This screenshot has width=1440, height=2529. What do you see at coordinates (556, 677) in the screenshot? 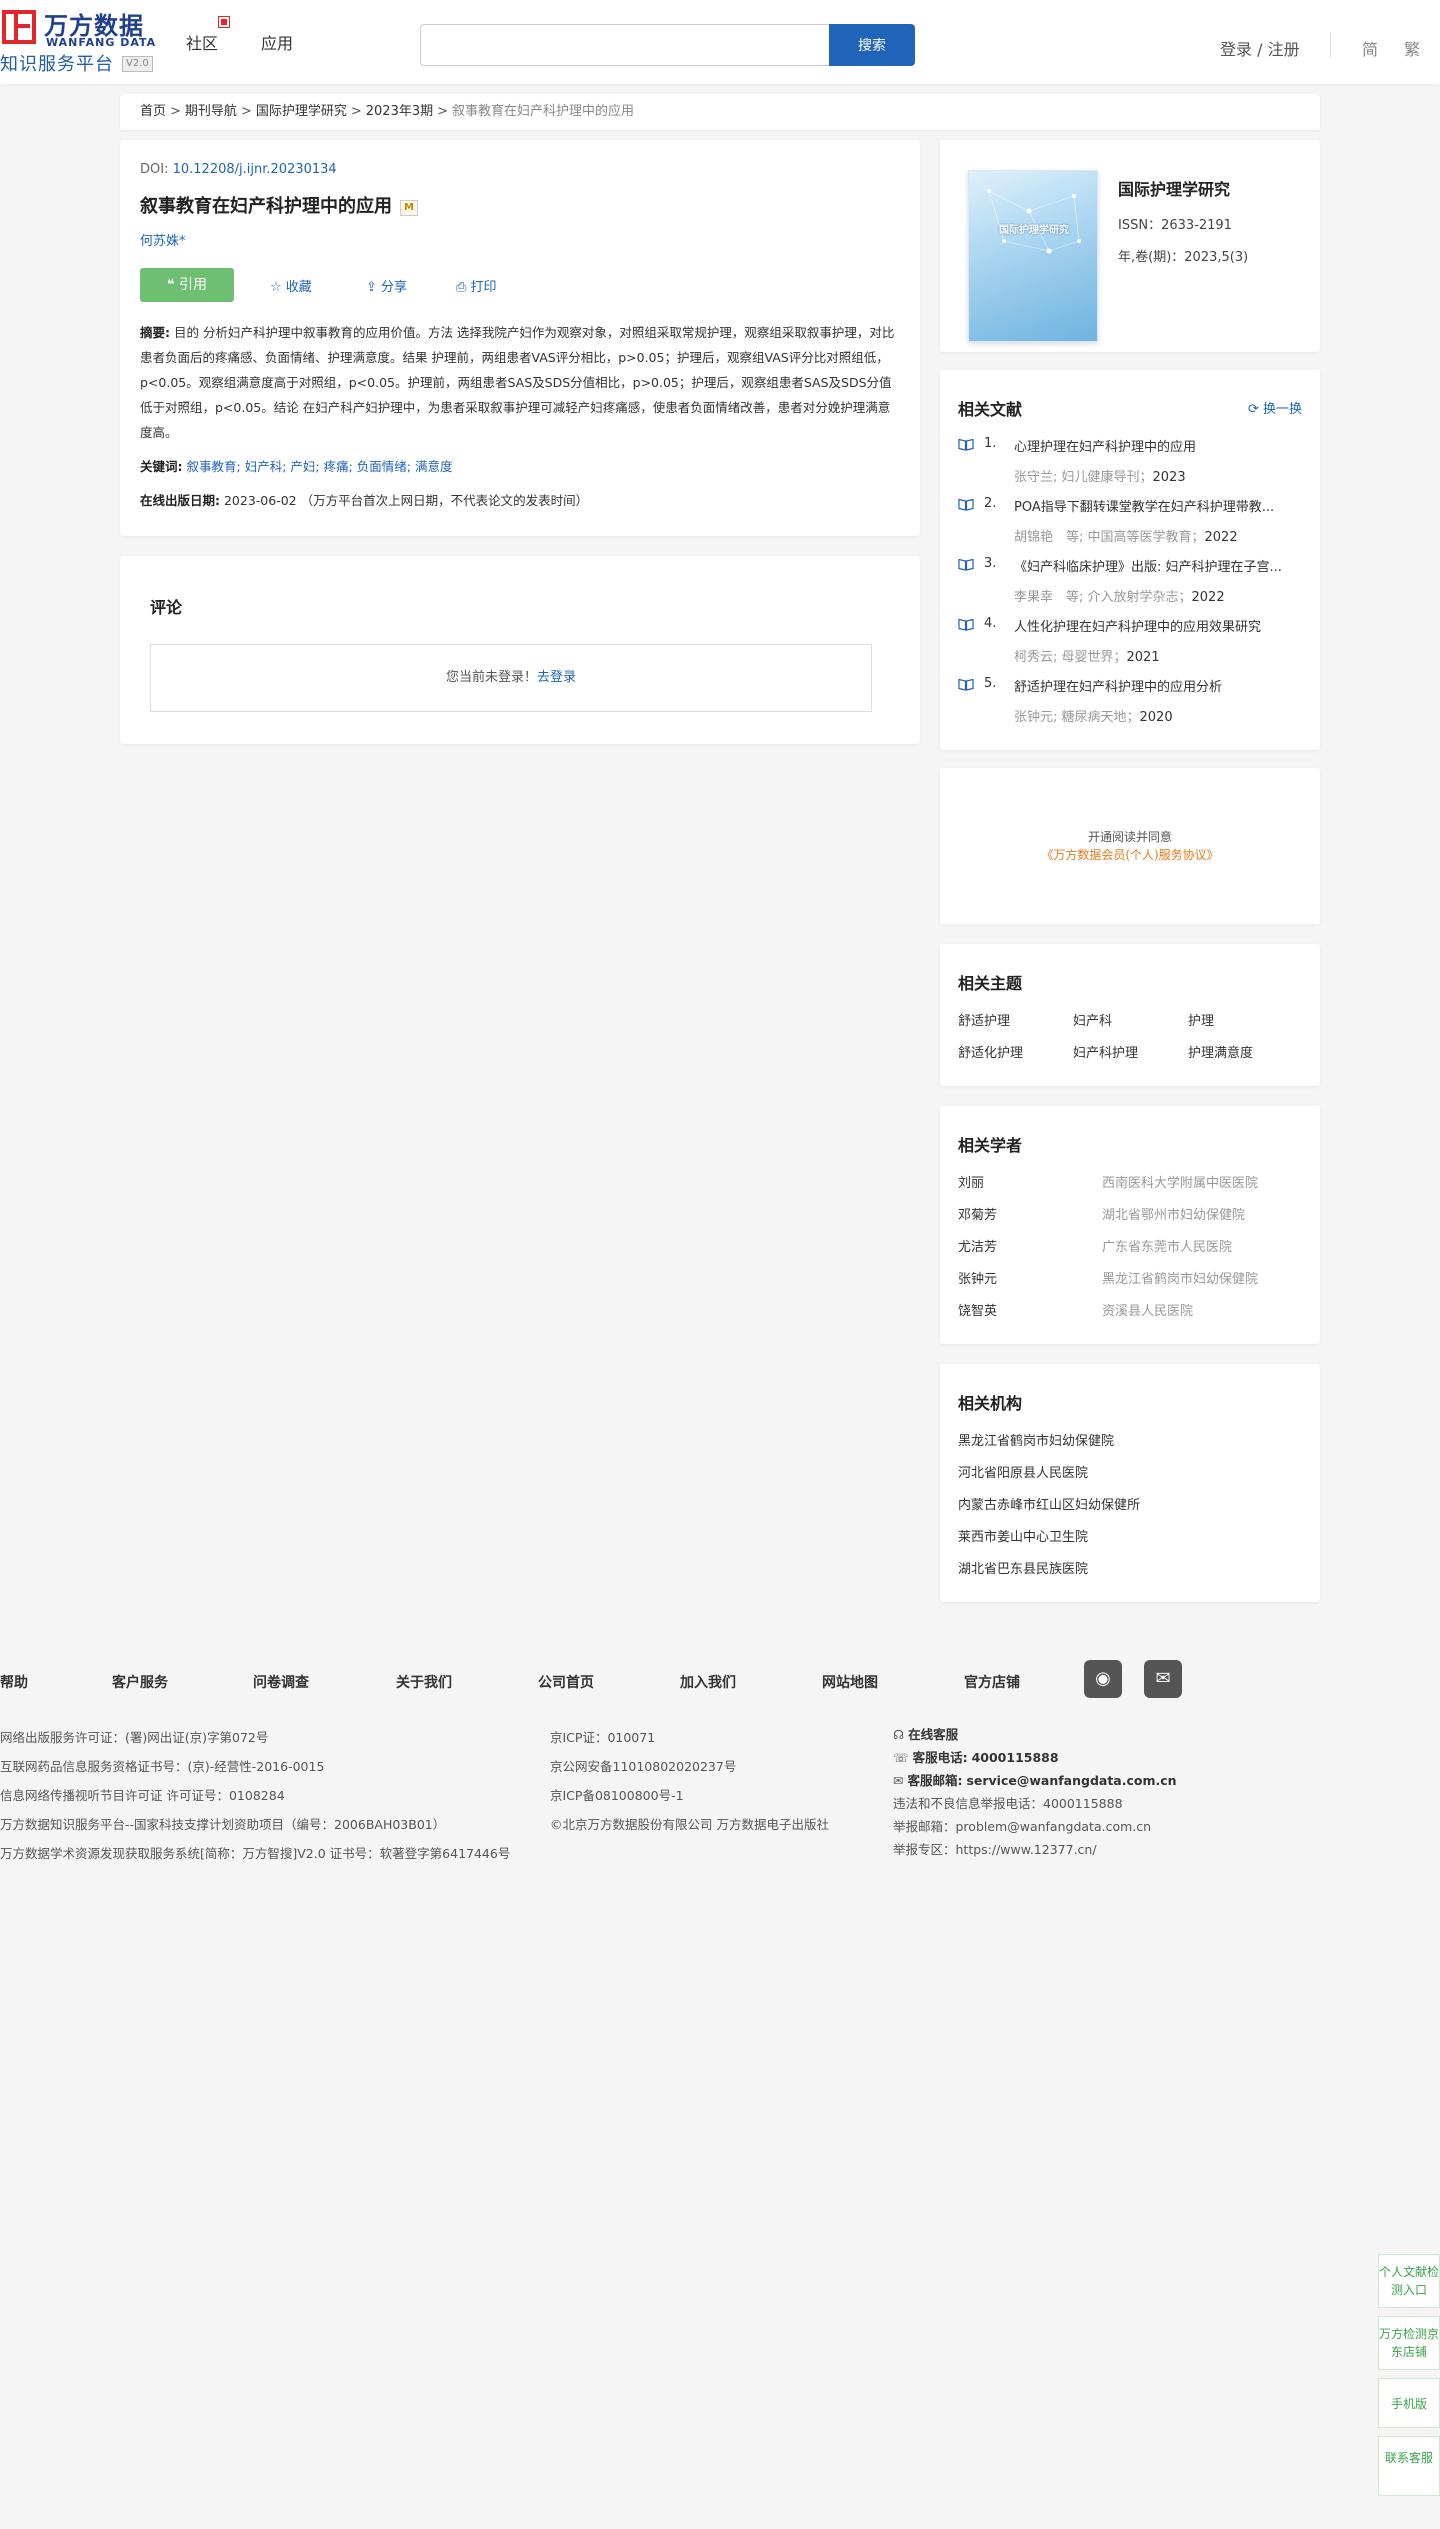
I see `go-login-link: 去登录` at bounding box center [556, 677].